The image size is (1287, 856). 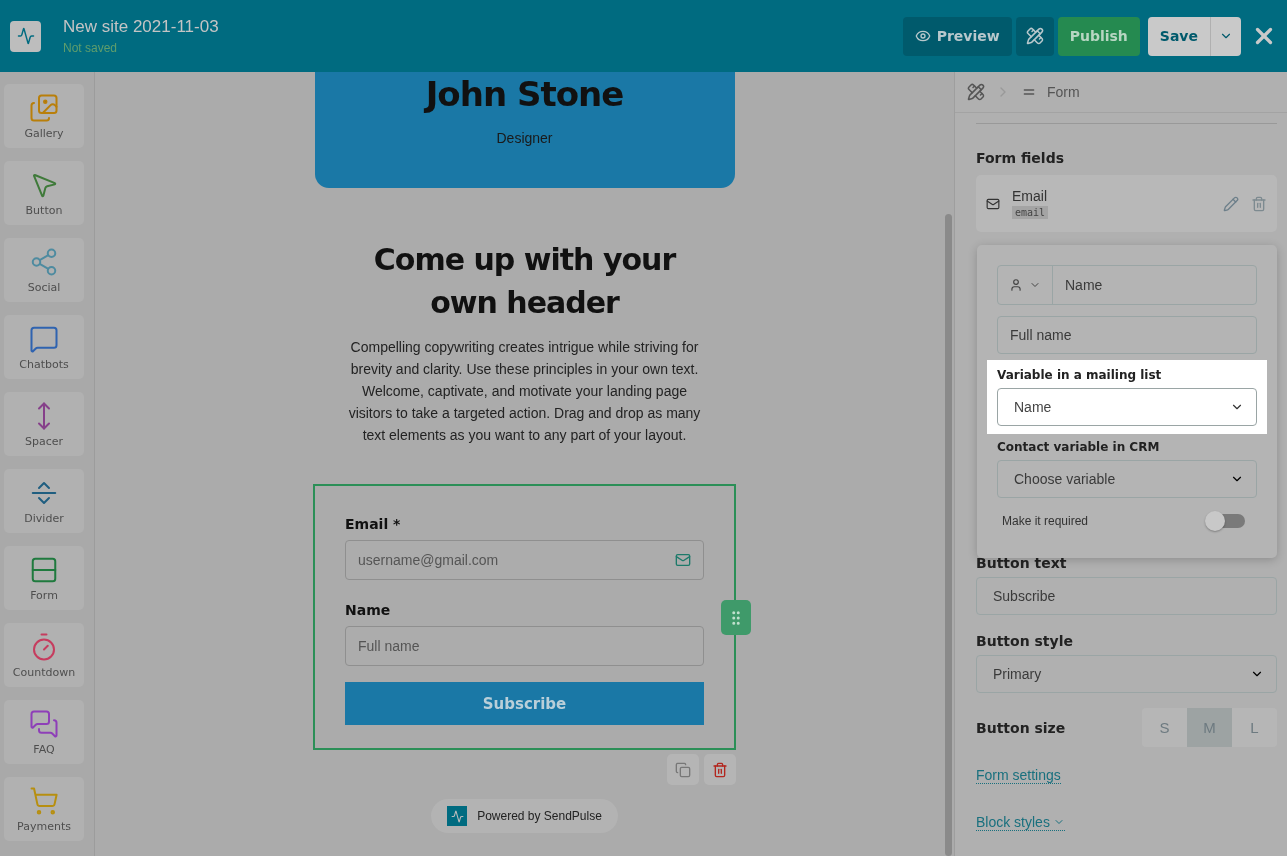 I want to click on field-label: Name, so click(x=368, y=610).